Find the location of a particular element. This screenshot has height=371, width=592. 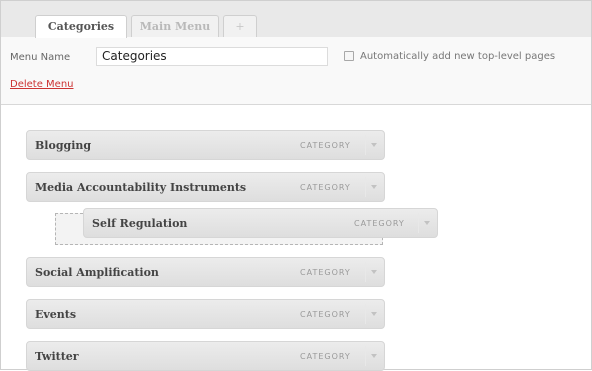

menu-item-dragging: Self Regulation CATEGORY is located at coordinates (260, 223).